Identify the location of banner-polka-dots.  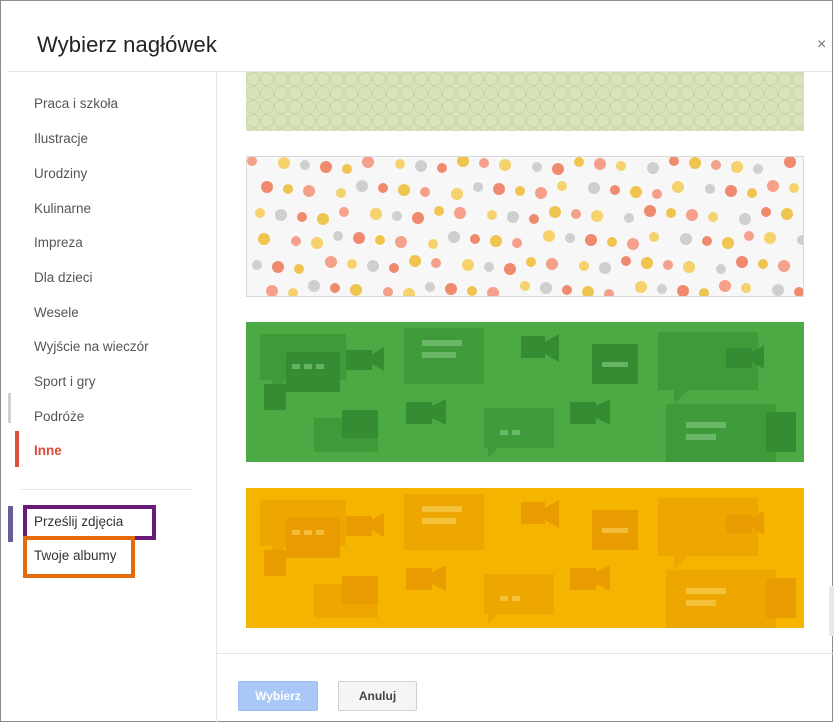
(525, 226).